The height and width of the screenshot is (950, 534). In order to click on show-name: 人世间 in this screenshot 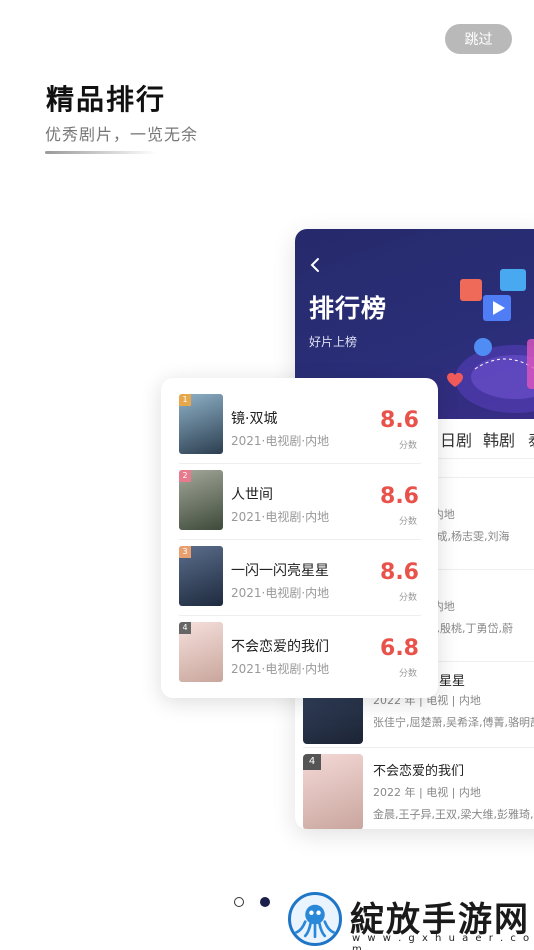, I will do `click(252, 495)`.